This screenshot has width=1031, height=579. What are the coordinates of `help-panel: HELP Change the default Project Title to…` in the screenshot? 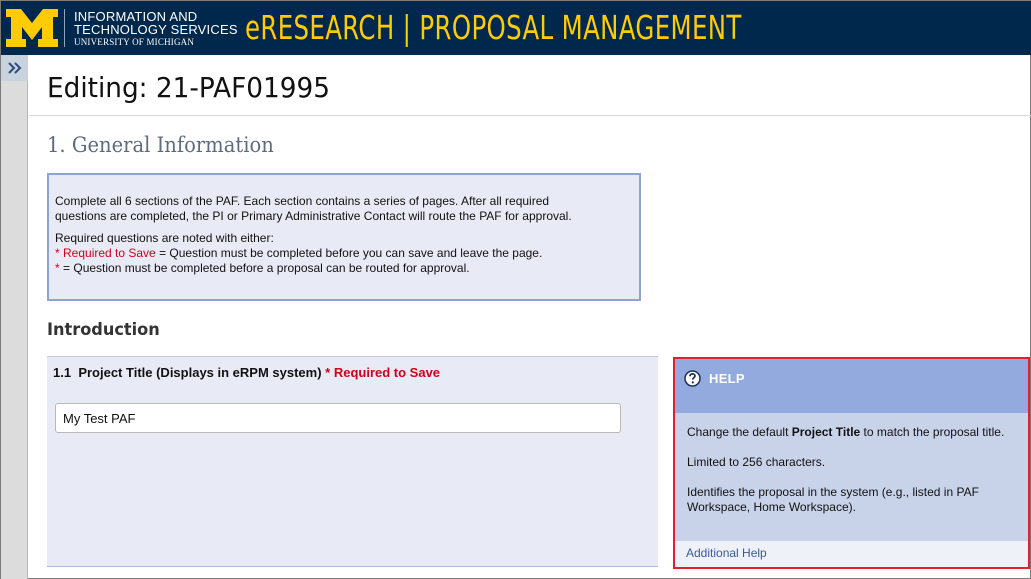 It's located at (851, 463).